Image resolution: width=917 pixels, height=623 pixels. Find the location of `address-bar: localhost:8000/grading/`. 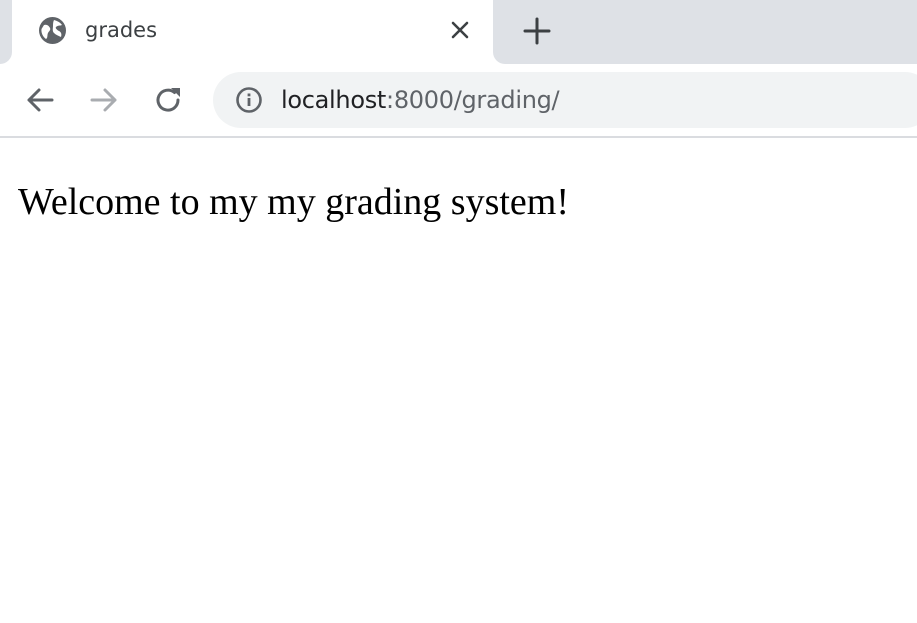

address-bar: localhost:8000/grading/ is located at coordinates (565, 100).